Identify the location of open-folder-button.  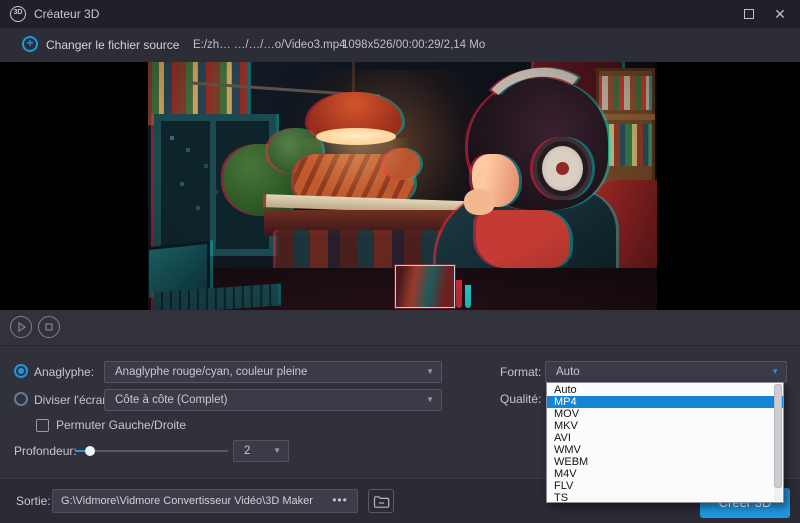
(381, 501).